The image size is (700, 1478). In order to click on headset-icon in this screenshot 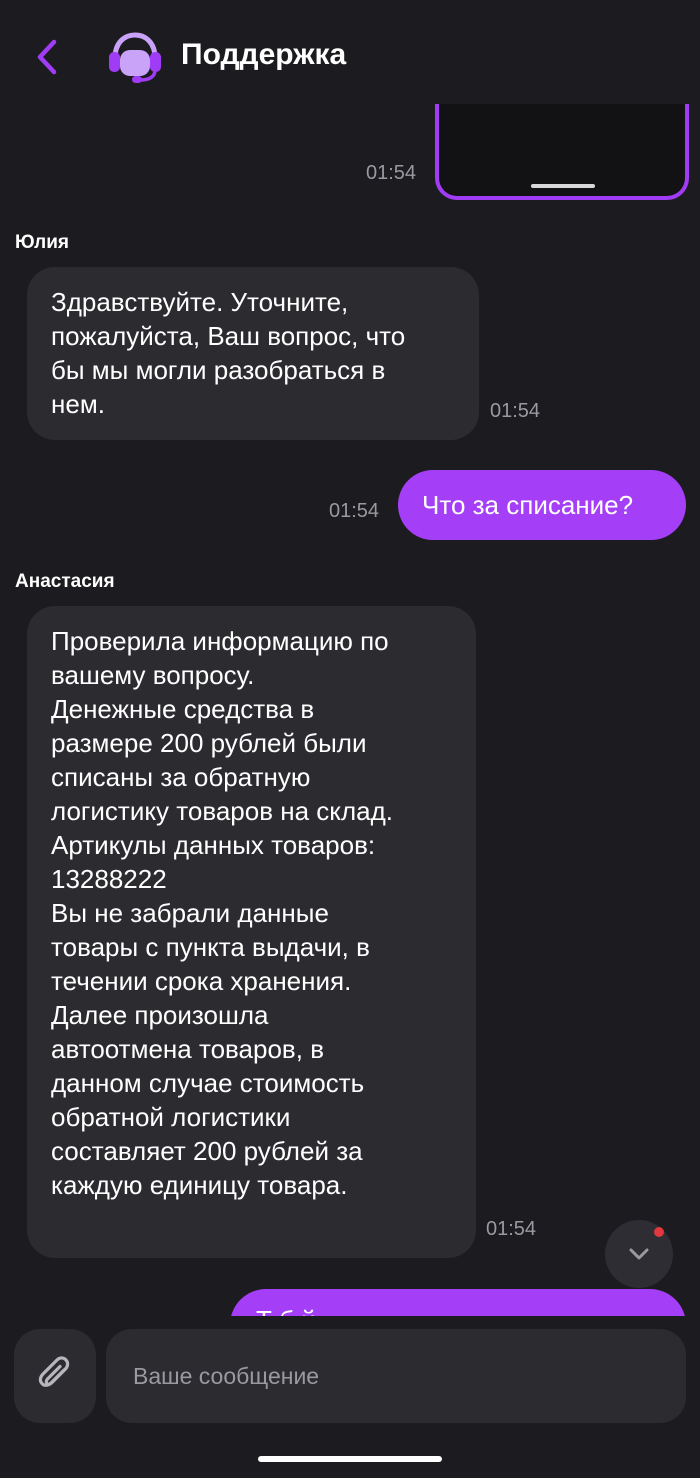, I will do `click(135, 57)`.